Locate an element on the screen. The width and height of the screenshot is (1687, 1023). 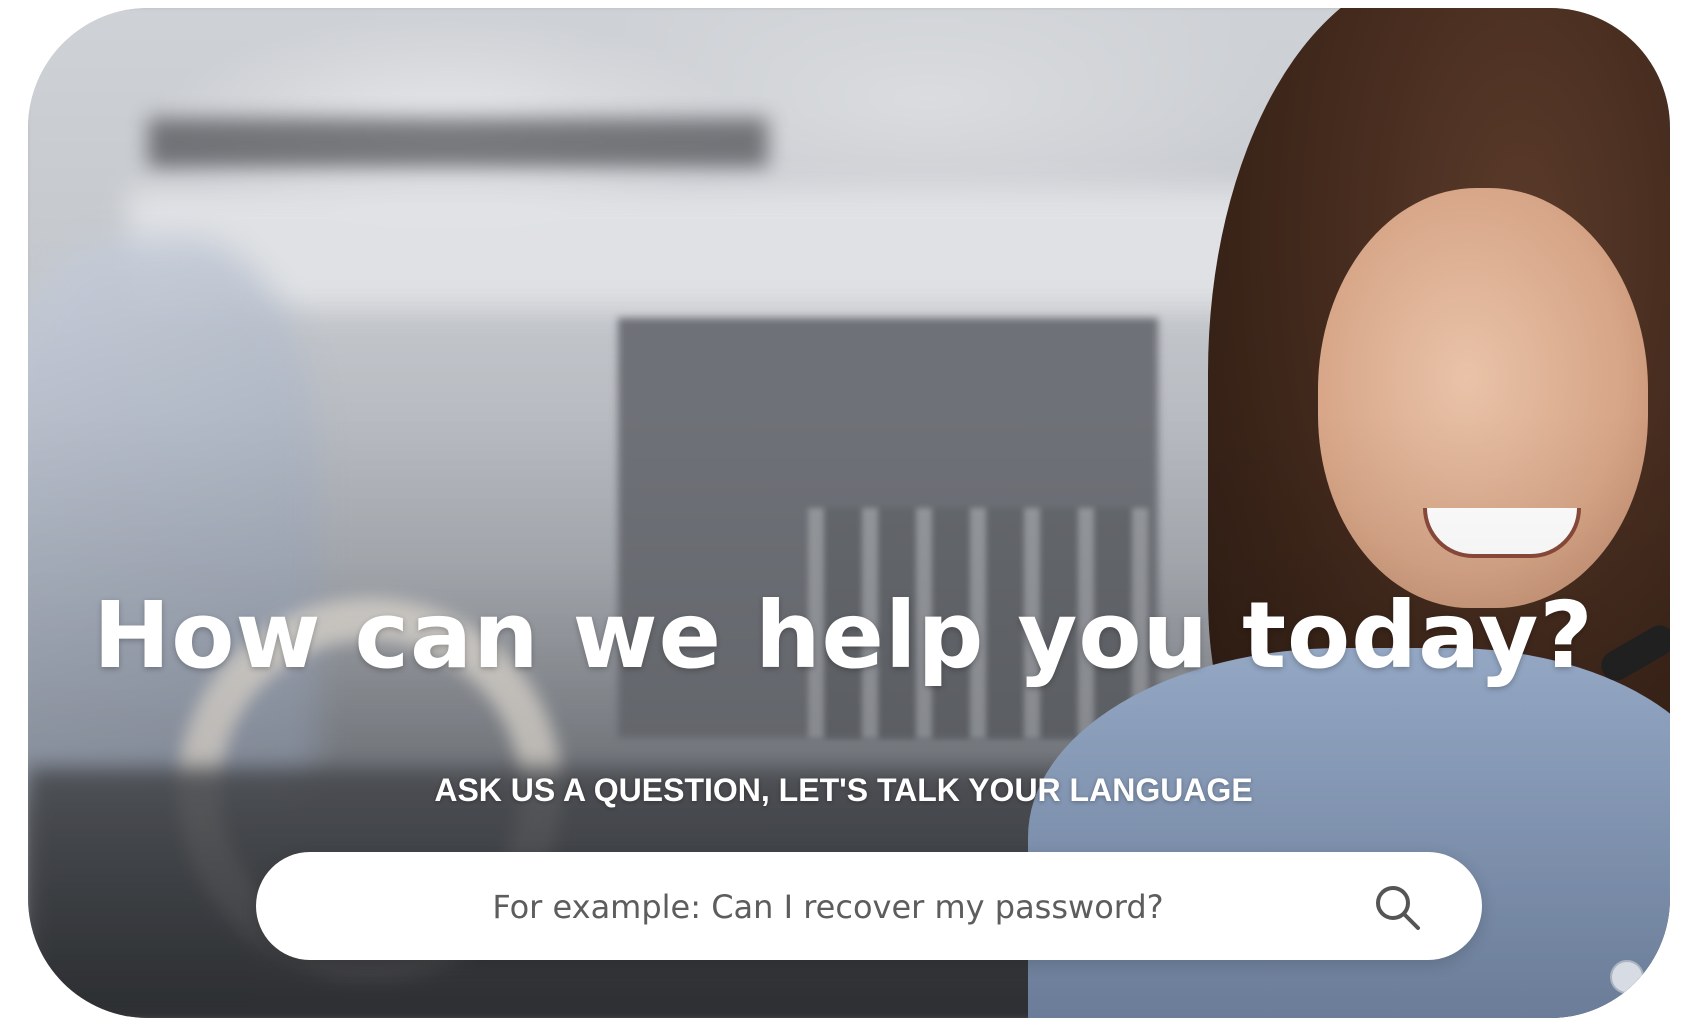
search-bar is located at coordinates (869, 907).